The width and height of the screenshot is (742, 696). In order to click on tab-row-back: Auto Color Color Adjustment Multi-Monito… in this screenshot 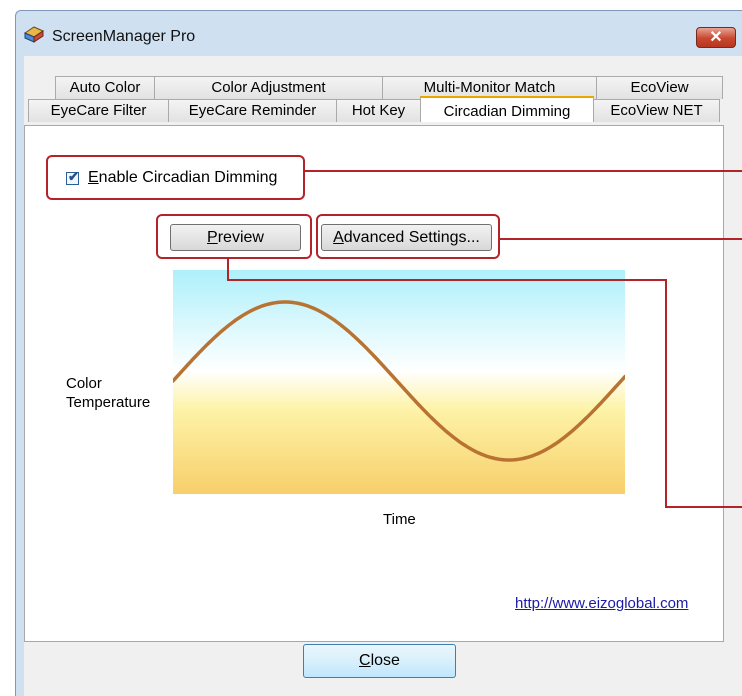, I will do `click(389, 87)`.